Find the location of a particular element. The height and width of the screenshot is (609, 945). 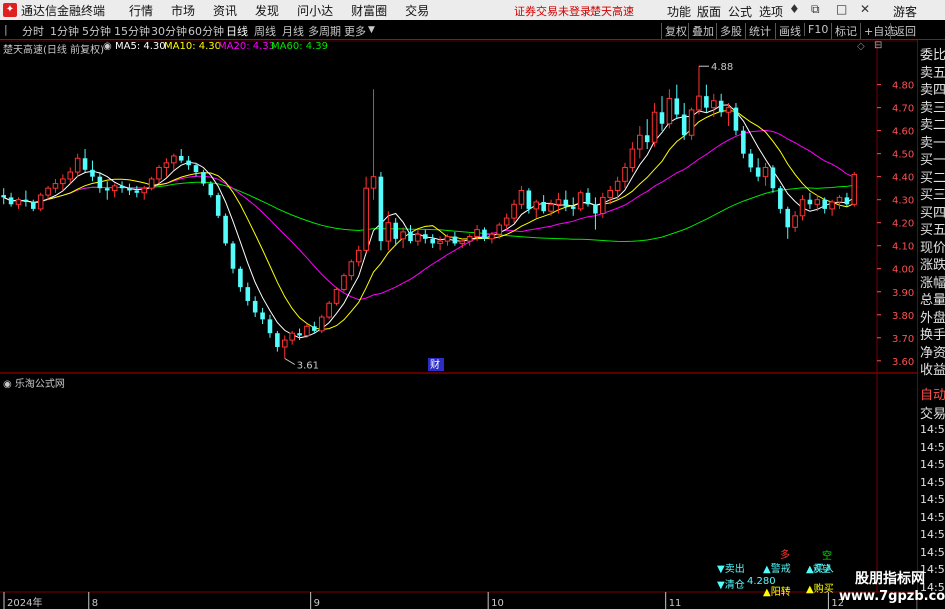

menu-item-2: 资讯 is located at coordinates (225, 10).